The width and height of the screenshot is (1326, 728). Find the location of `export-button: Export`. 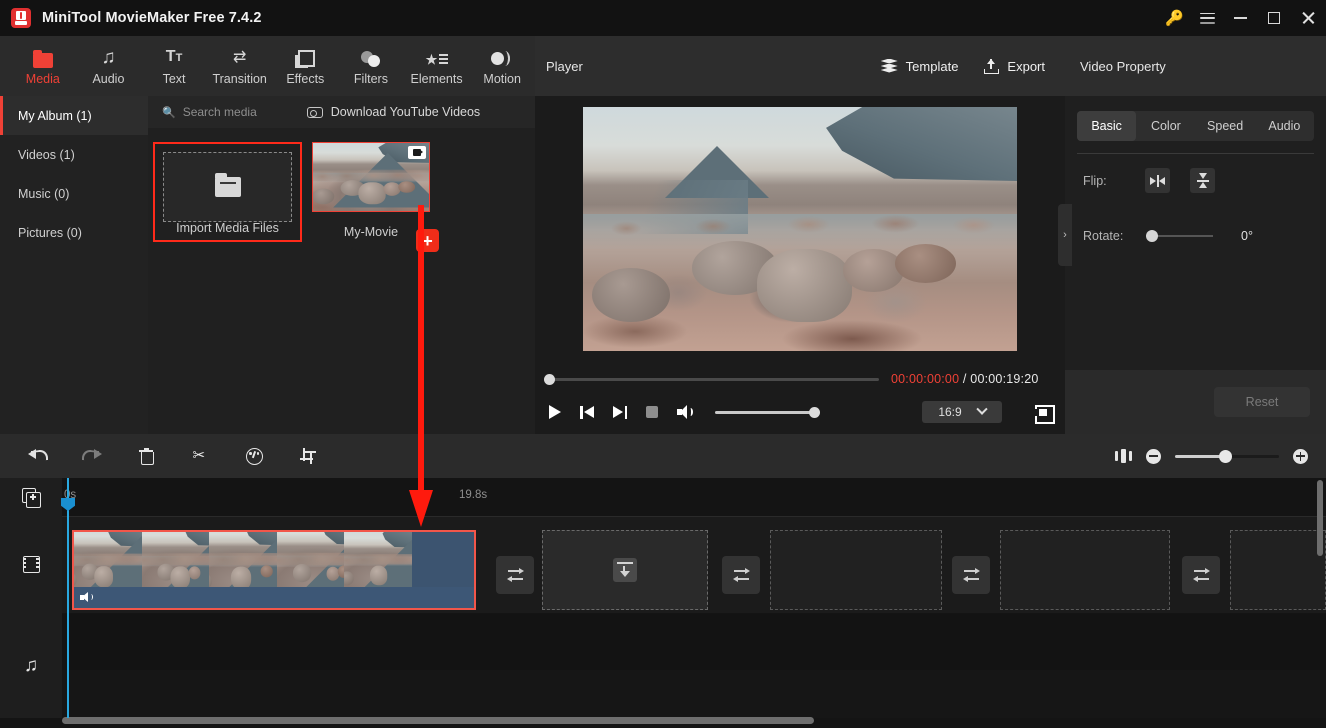

export-button: Export is located at coordinates (1014, 66).